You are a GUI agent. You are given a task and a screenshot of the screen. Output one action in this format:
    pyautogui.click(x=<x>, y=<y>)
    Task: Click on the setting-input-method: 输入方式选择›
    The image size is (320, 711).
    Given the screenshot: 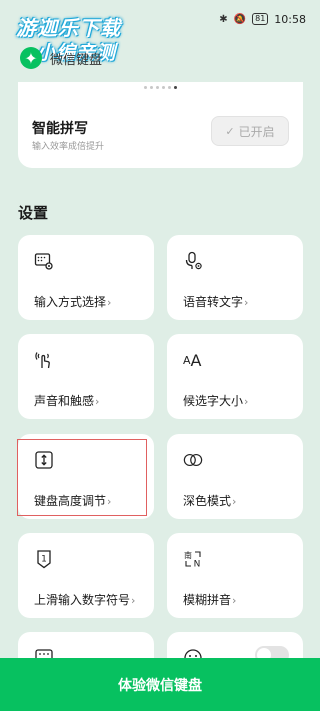 What is the action you would take?
    pyautogui.click(x=86, y=277)
    